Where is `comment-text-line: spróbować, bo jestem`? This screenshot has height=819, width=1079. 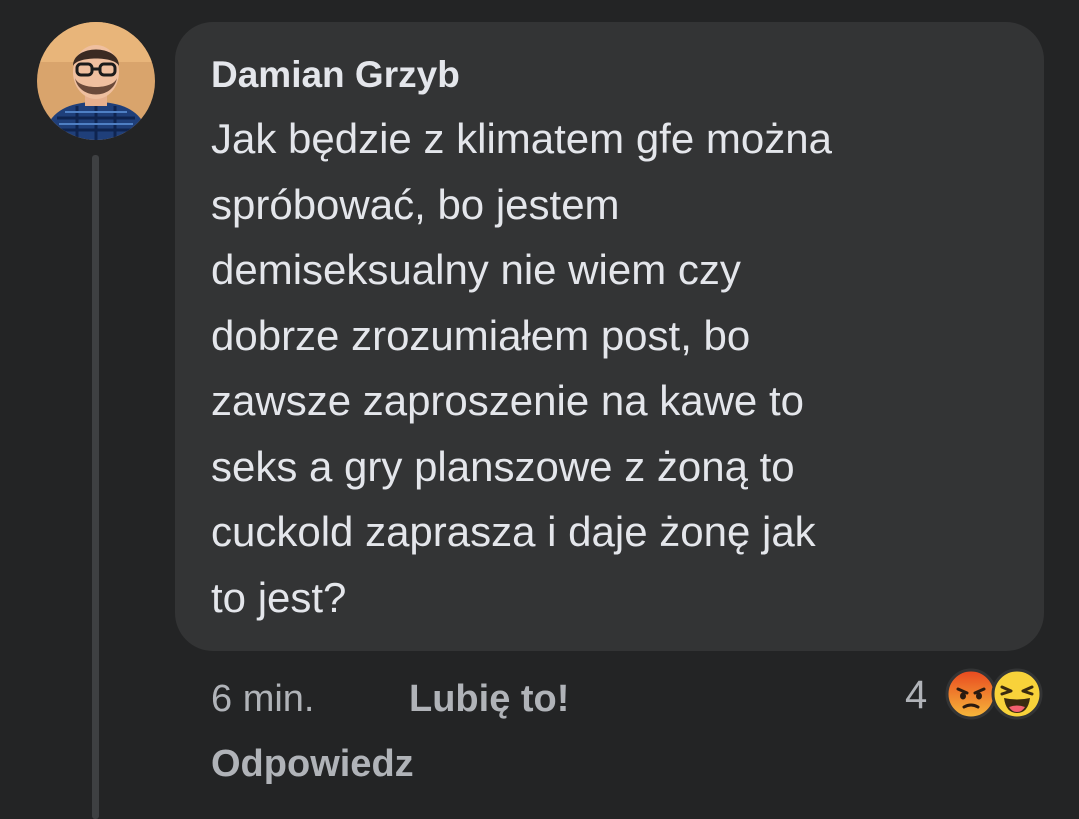
comment-text-line: spróbować, bo jestem is located at coordinates (415, 204).